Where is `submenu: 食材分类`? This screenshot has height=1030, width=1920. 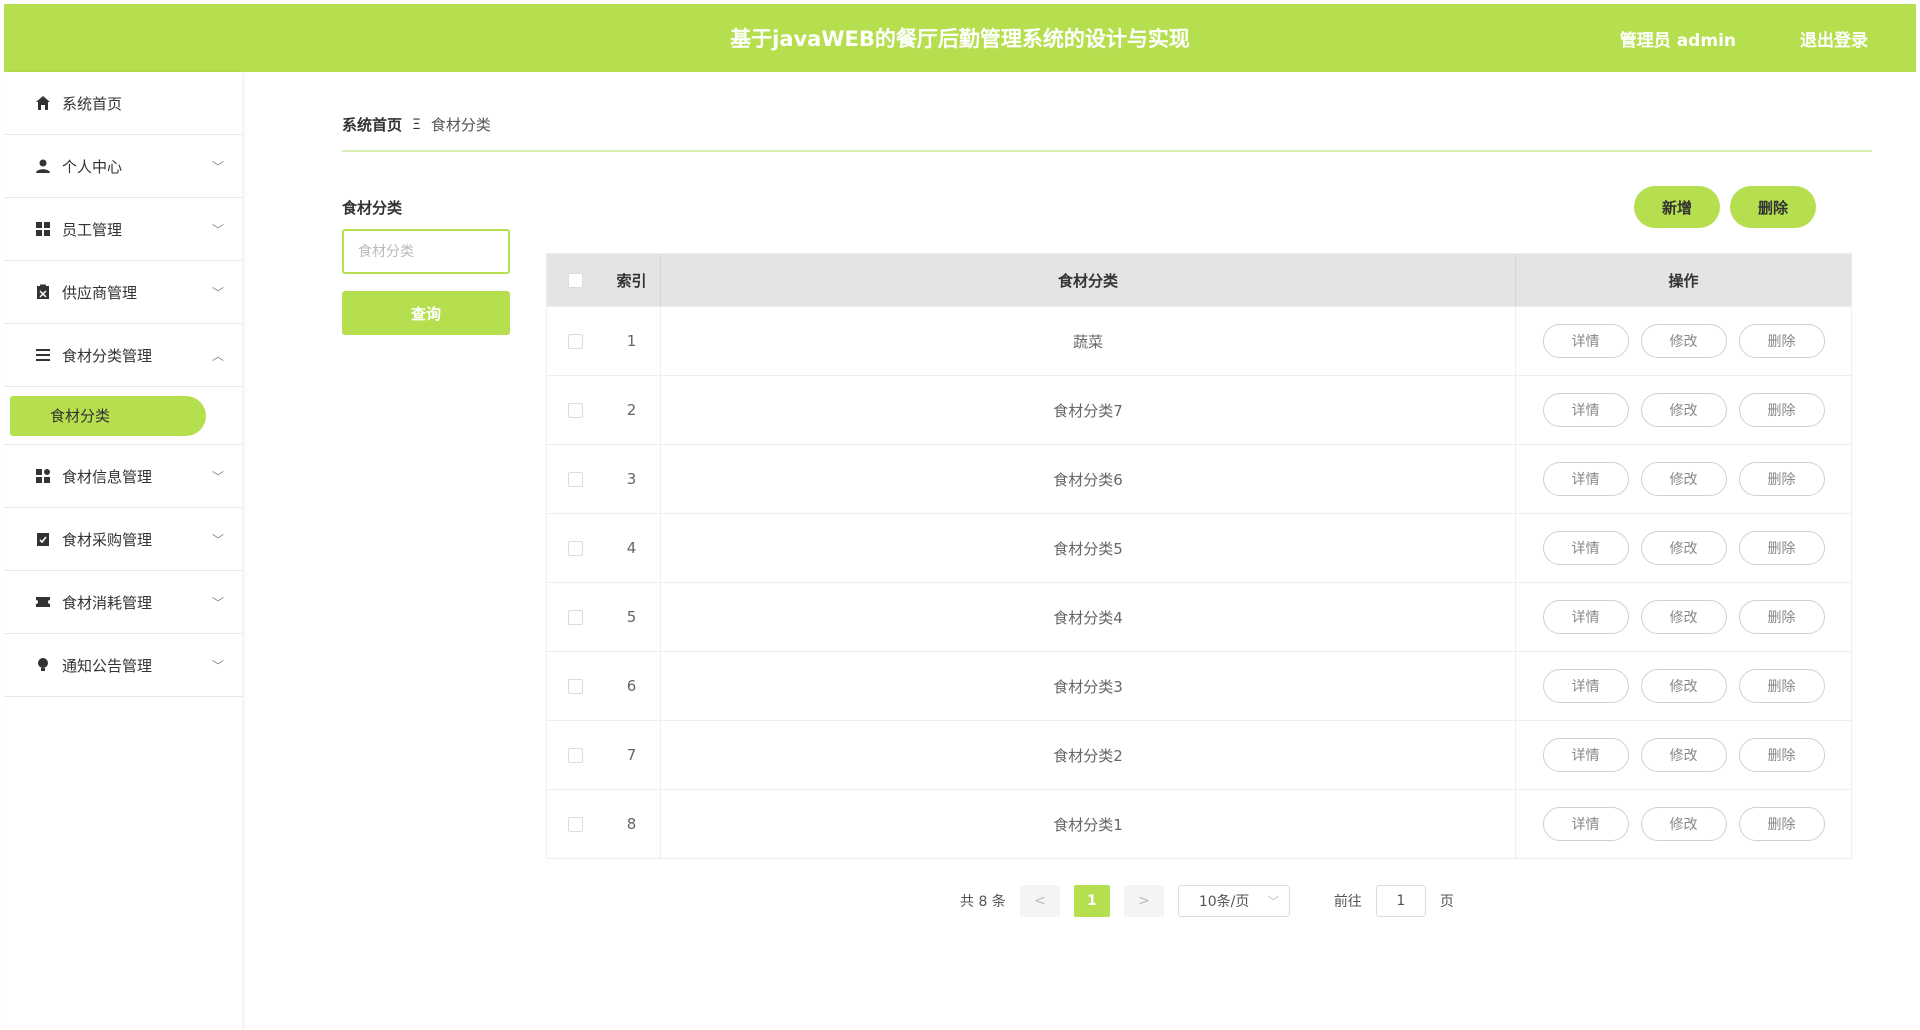
submenu: 食材分类 is located at coordinates (123, 416).